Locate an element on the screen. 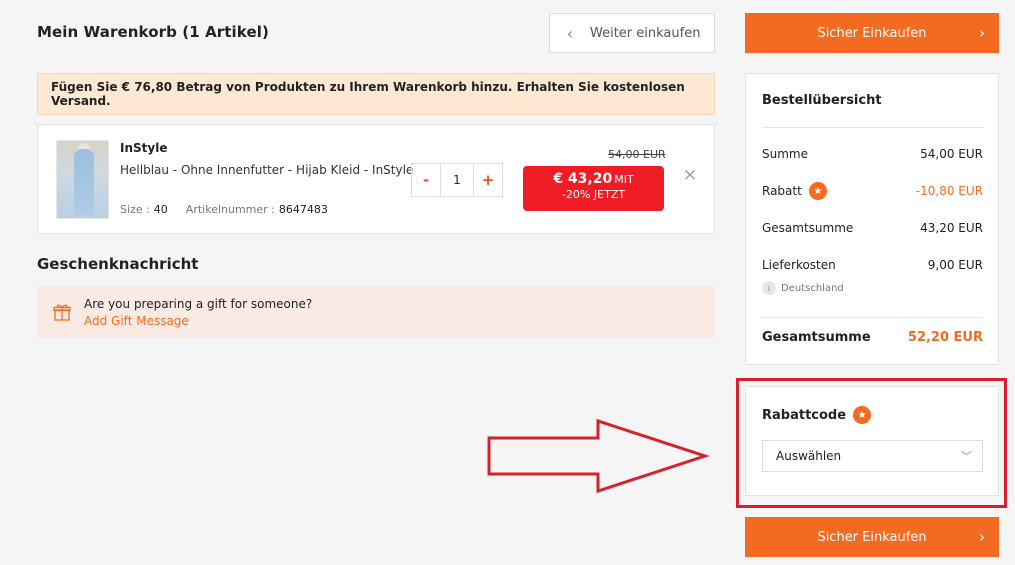 The width and height of the screenshot is (1015, 565). continue-shopping-button: ‹ Weiter einkaufen is located at coordinates (632, 33).